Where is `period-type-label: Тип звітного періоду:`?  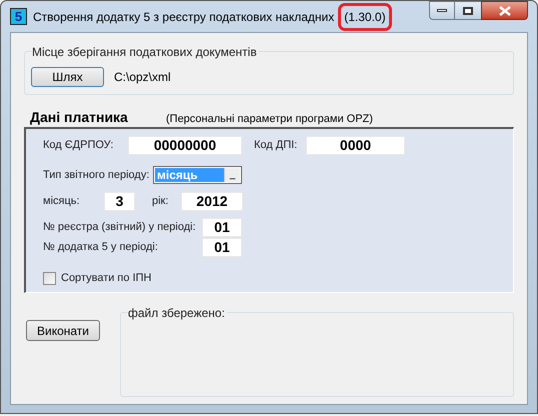
period-type-label: Тип звітного періоду: is located at coordinates (96, 175).